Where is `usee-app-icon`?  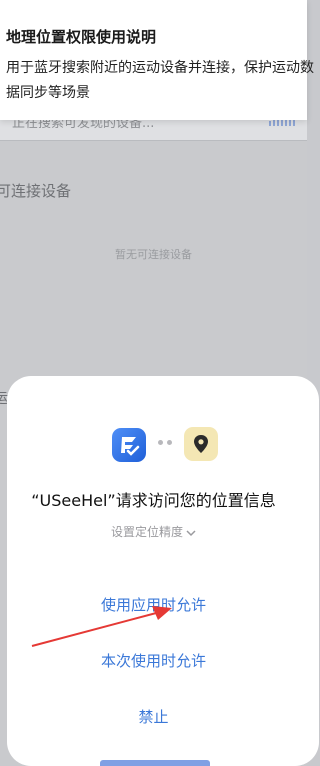
usee-app-icon is located at coordinates (129, 445).